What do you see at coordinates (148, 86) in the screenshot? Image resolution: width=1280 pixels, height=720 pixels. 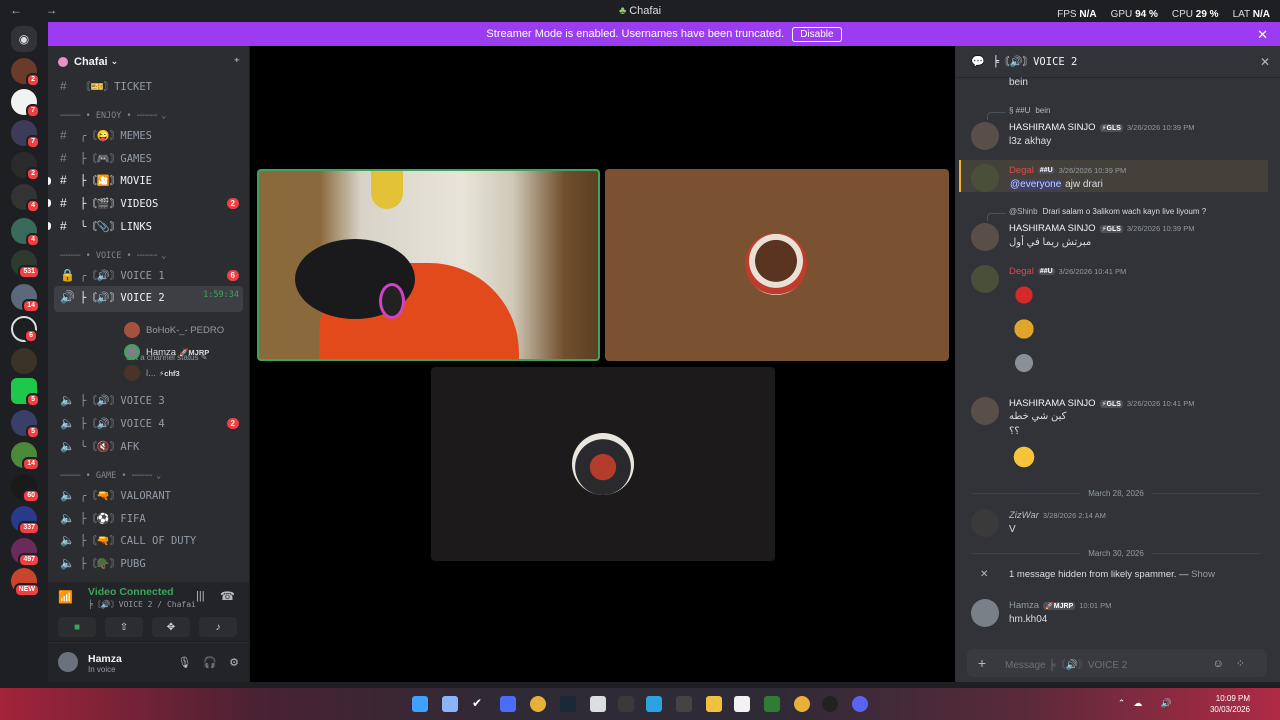 I see `channel-ticket: # 〘🎫〙TICKET` at bounding box center [148, 86].